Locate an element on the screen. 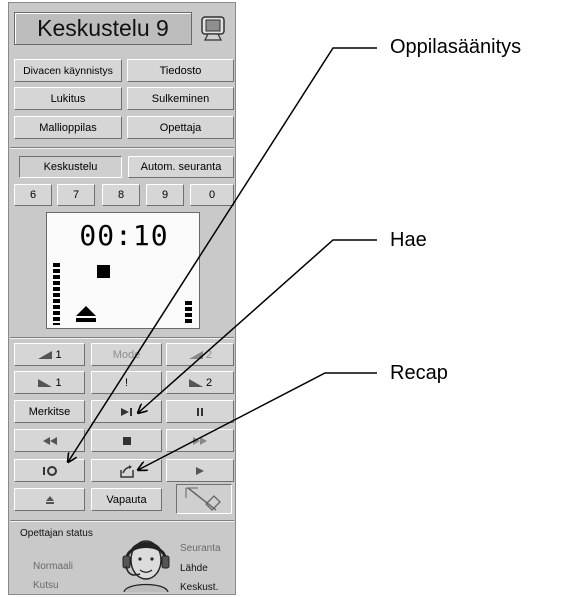 The height and width of the screenshot is (597, 571). callout-student-recording: Oppilasäänitys is located at coordinates (456, 47).